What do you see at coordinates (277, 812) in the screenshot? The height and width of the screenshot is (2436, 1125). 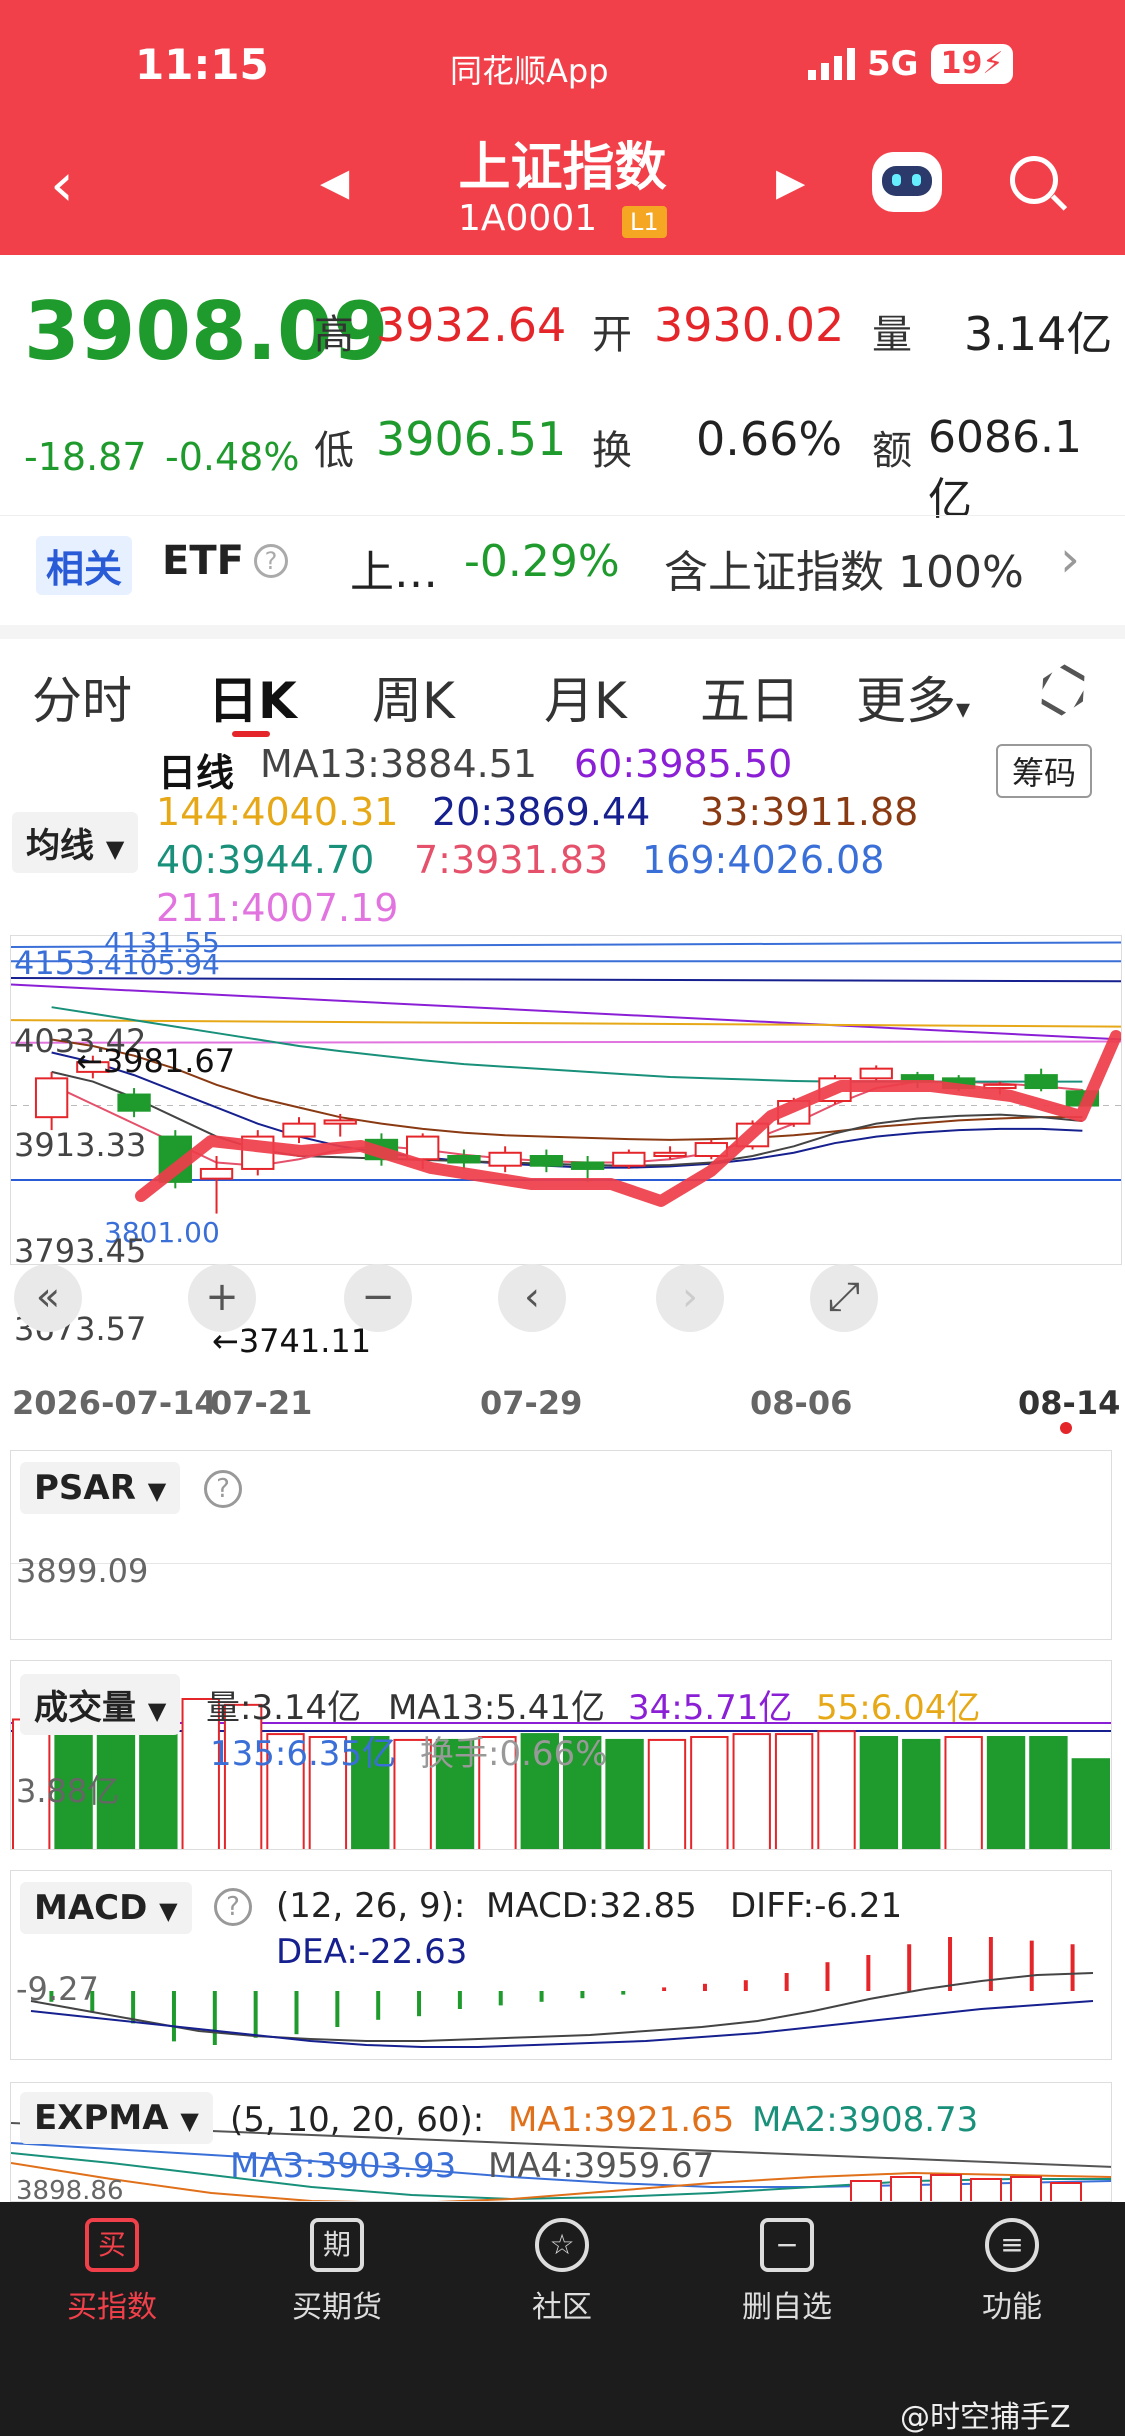 I see `ma-item: 144:4040.31` at bounding box center [277, 812].